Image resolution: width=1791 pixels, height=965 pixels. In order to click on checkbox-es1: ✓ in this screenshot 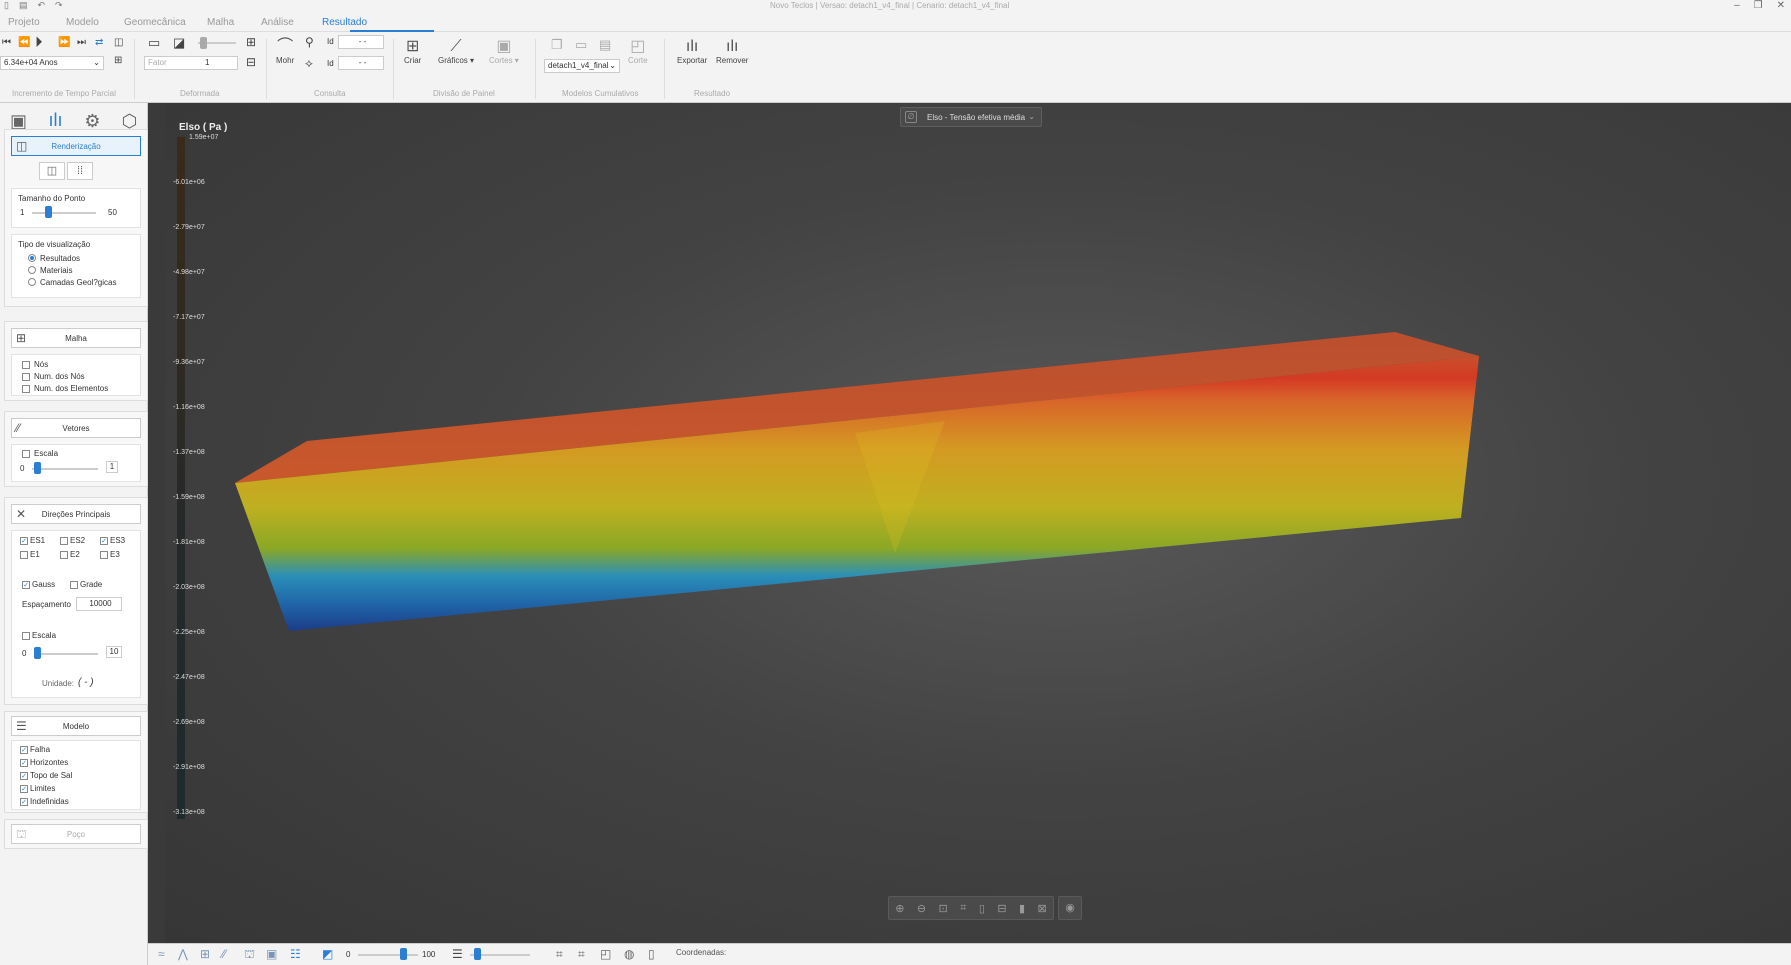, I will do `click(24, 541)`.